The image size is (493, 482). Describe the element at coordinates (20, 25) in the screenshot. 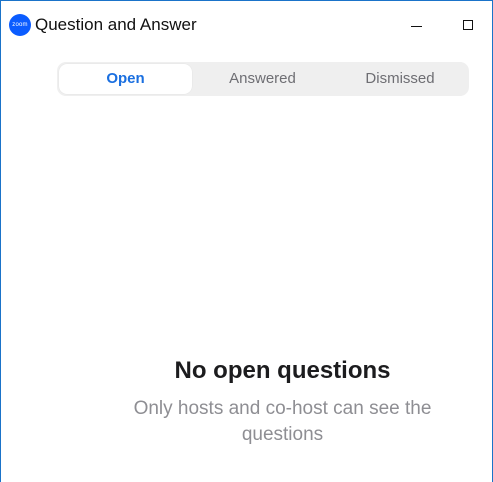

I see `zoom-logo-icon: zoom` at that location.